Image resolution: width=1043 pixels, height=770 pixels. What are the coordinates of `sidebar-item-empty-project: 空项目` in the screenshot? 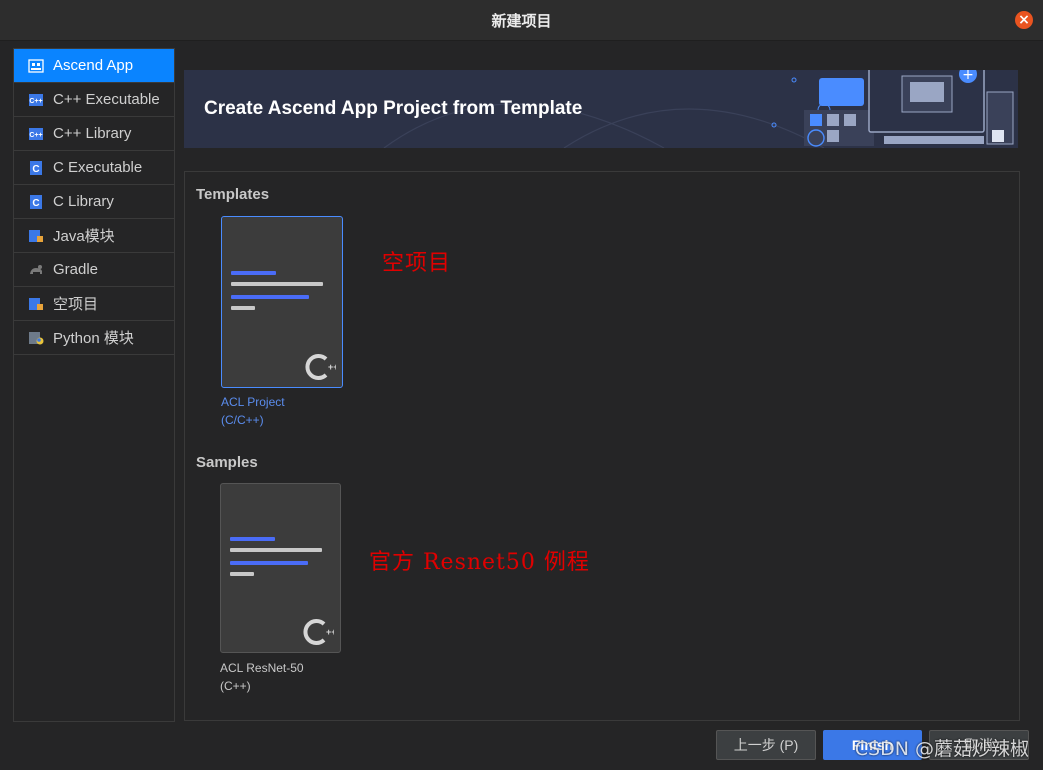 It's located at (94, 304).